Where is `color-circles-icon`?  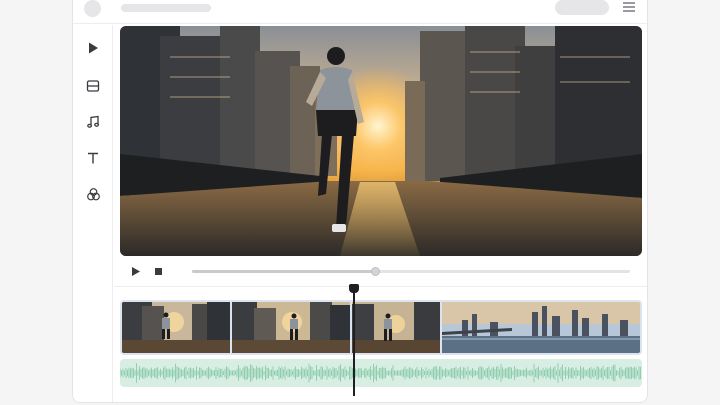
color-circles-icon is located at coordinates (93, 193).